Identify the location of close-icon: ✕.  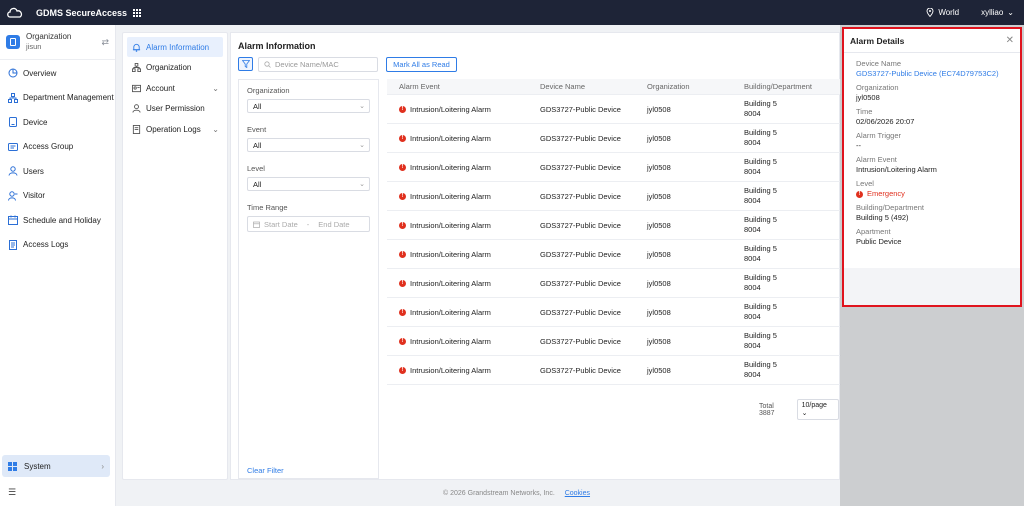
(1010, 40).